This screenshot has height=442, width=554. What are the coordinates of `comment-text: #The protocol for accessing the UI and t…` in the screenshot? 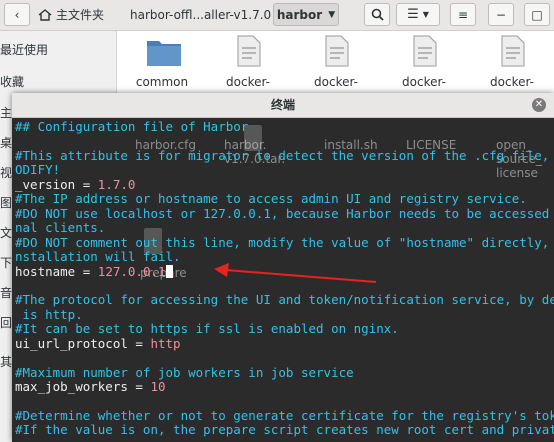 It's located at (284, 300).